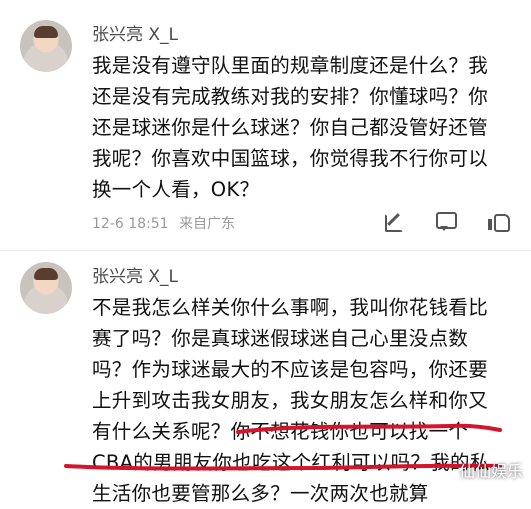 The image size is (531, 509). What do you see at coordinates (176, 189) in the screenshot?
I see `comment-line: 换一个人看，OK？` at bounding box center [176, 189].